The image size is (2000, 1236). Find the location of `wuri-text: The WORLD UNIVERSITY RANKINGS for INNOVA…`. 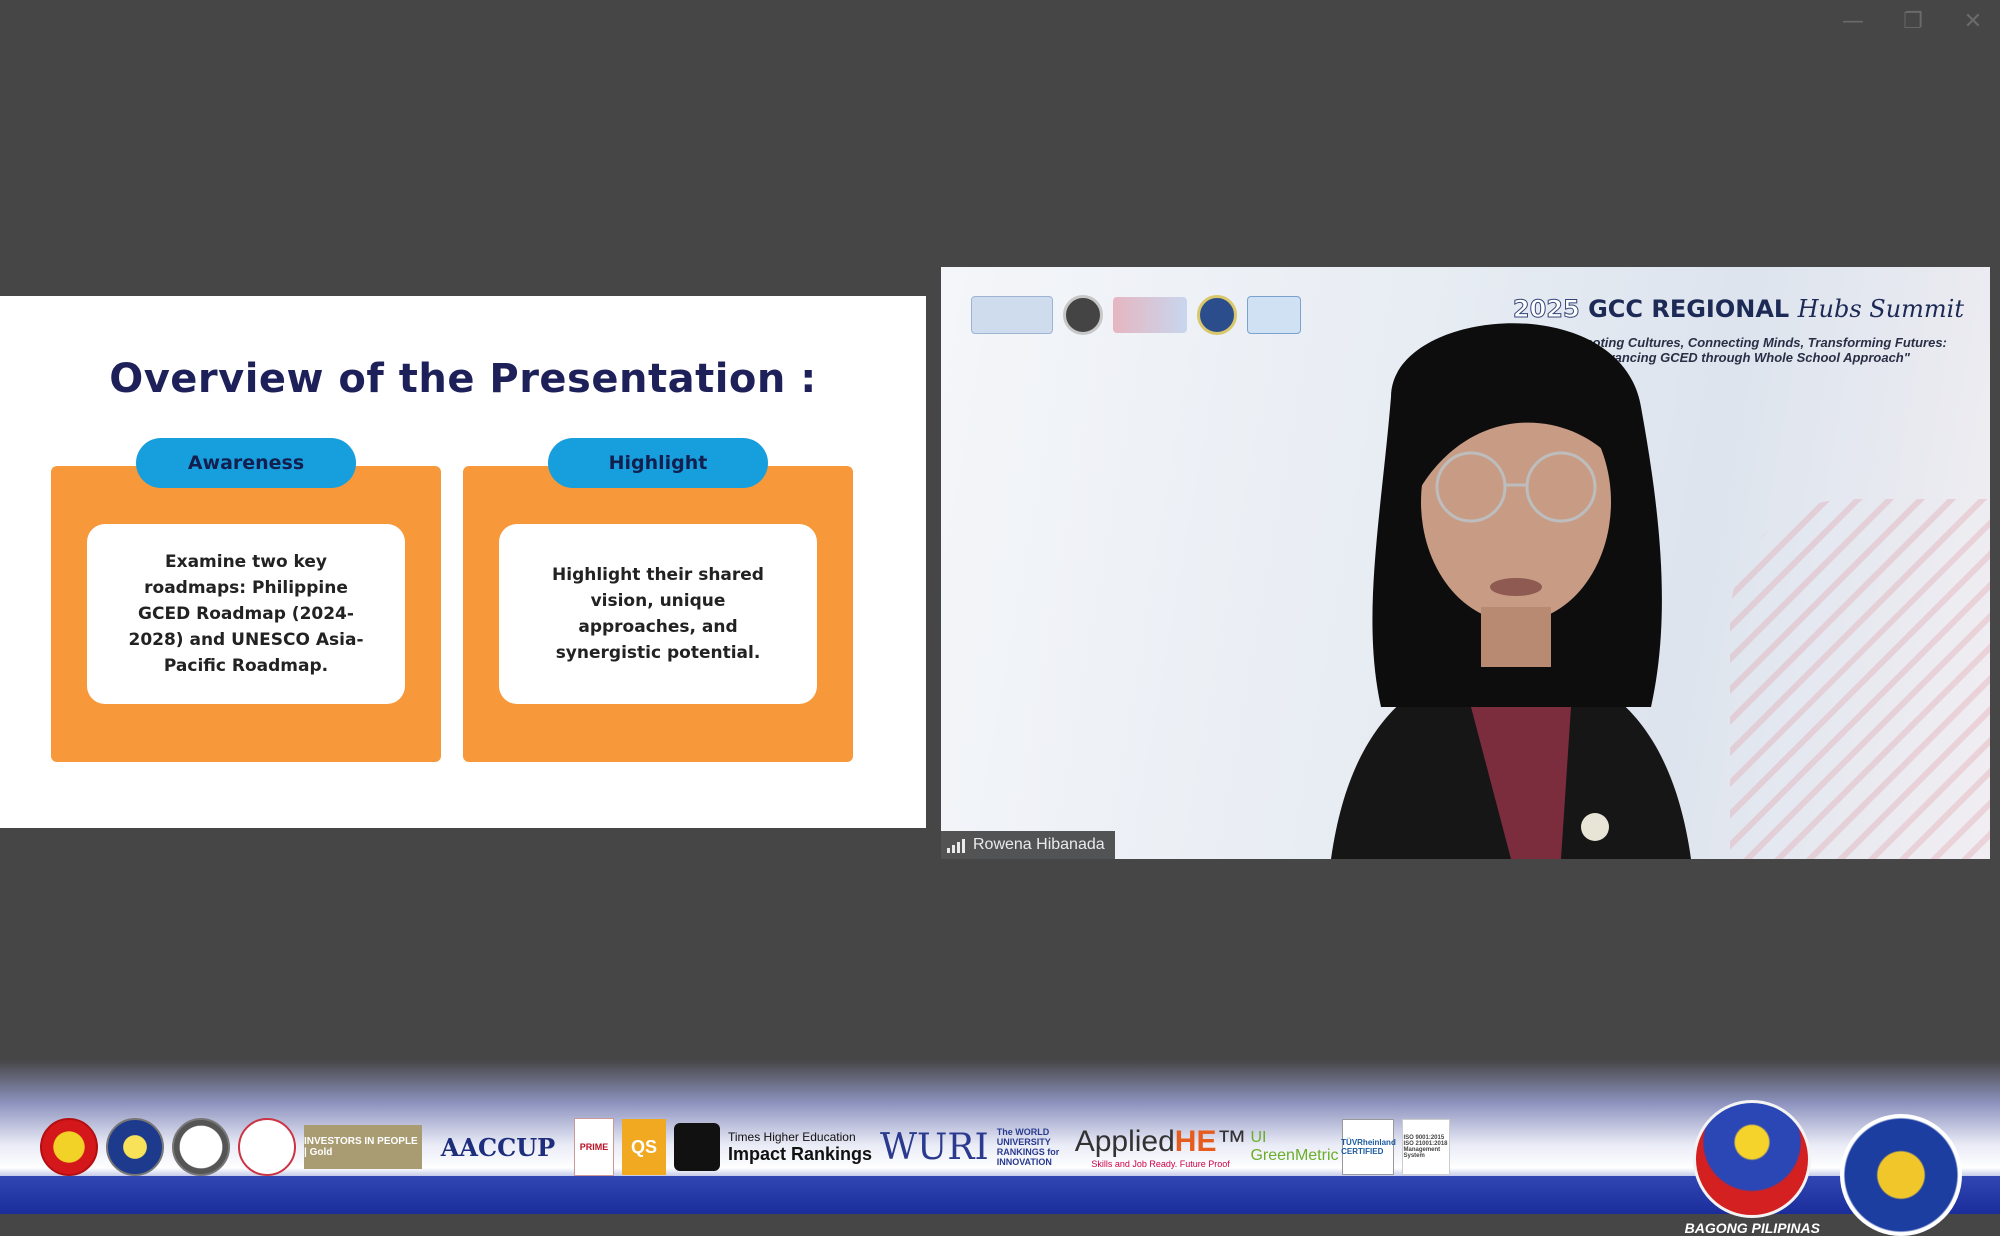

wuri-text: The WORLD UNIVERSITY RANKINGS for INNOVA… is located at coordinates (1028, 1147).